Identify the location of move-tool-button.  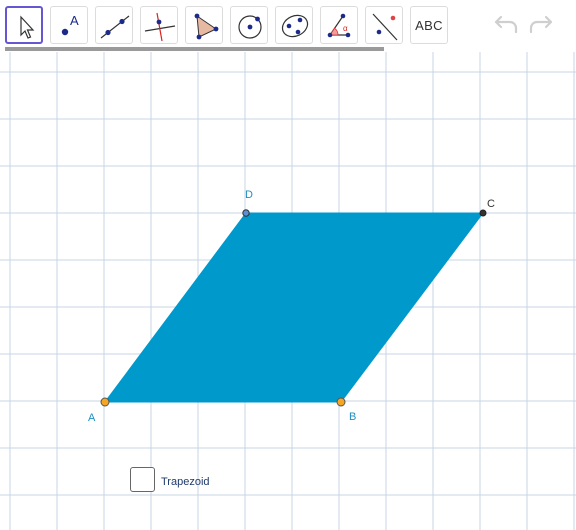
(24, 25).